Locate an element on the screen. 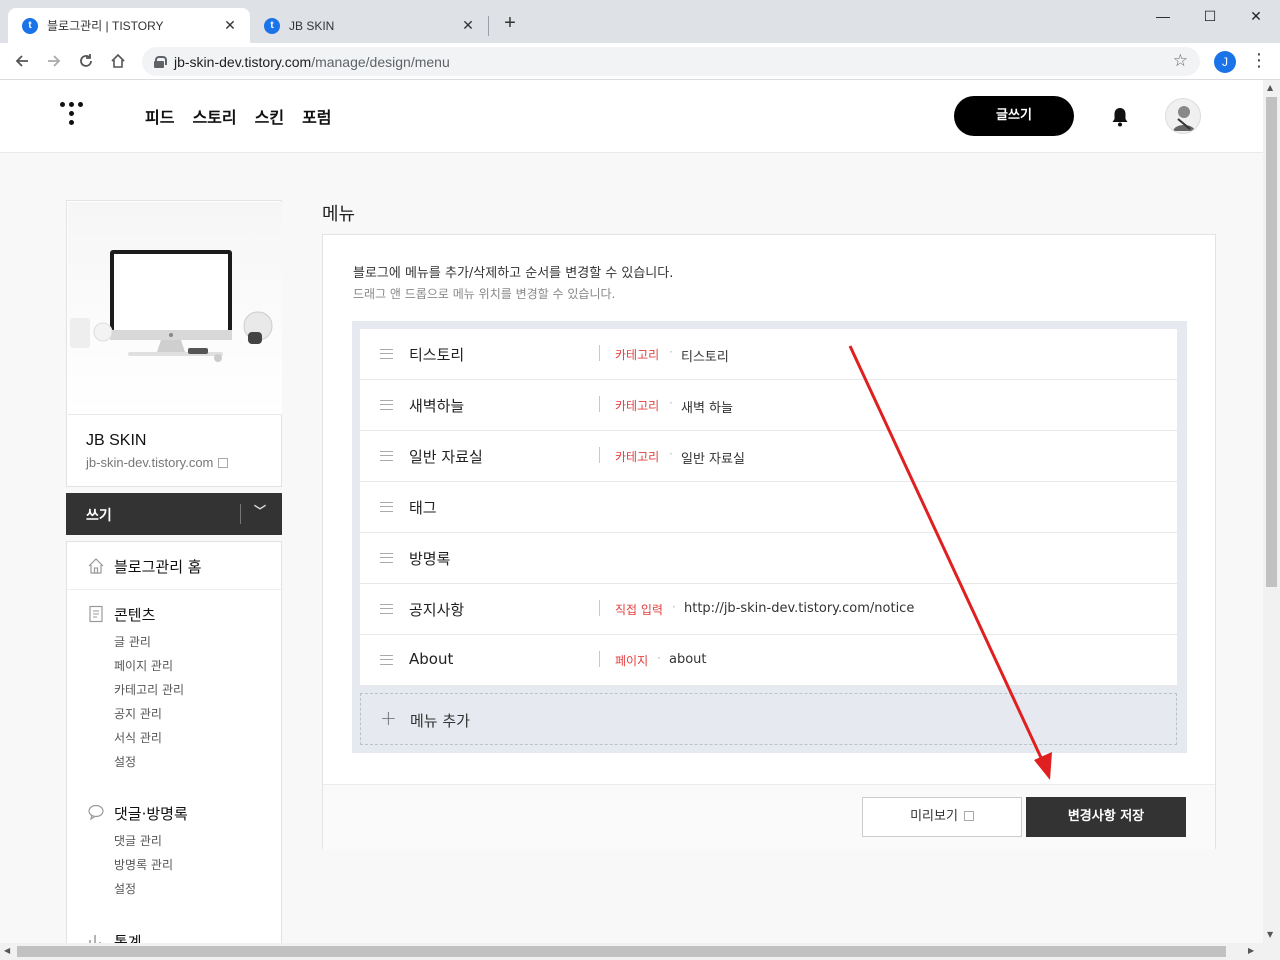  speech-bubble-icon is located at coordinates (96, 812).